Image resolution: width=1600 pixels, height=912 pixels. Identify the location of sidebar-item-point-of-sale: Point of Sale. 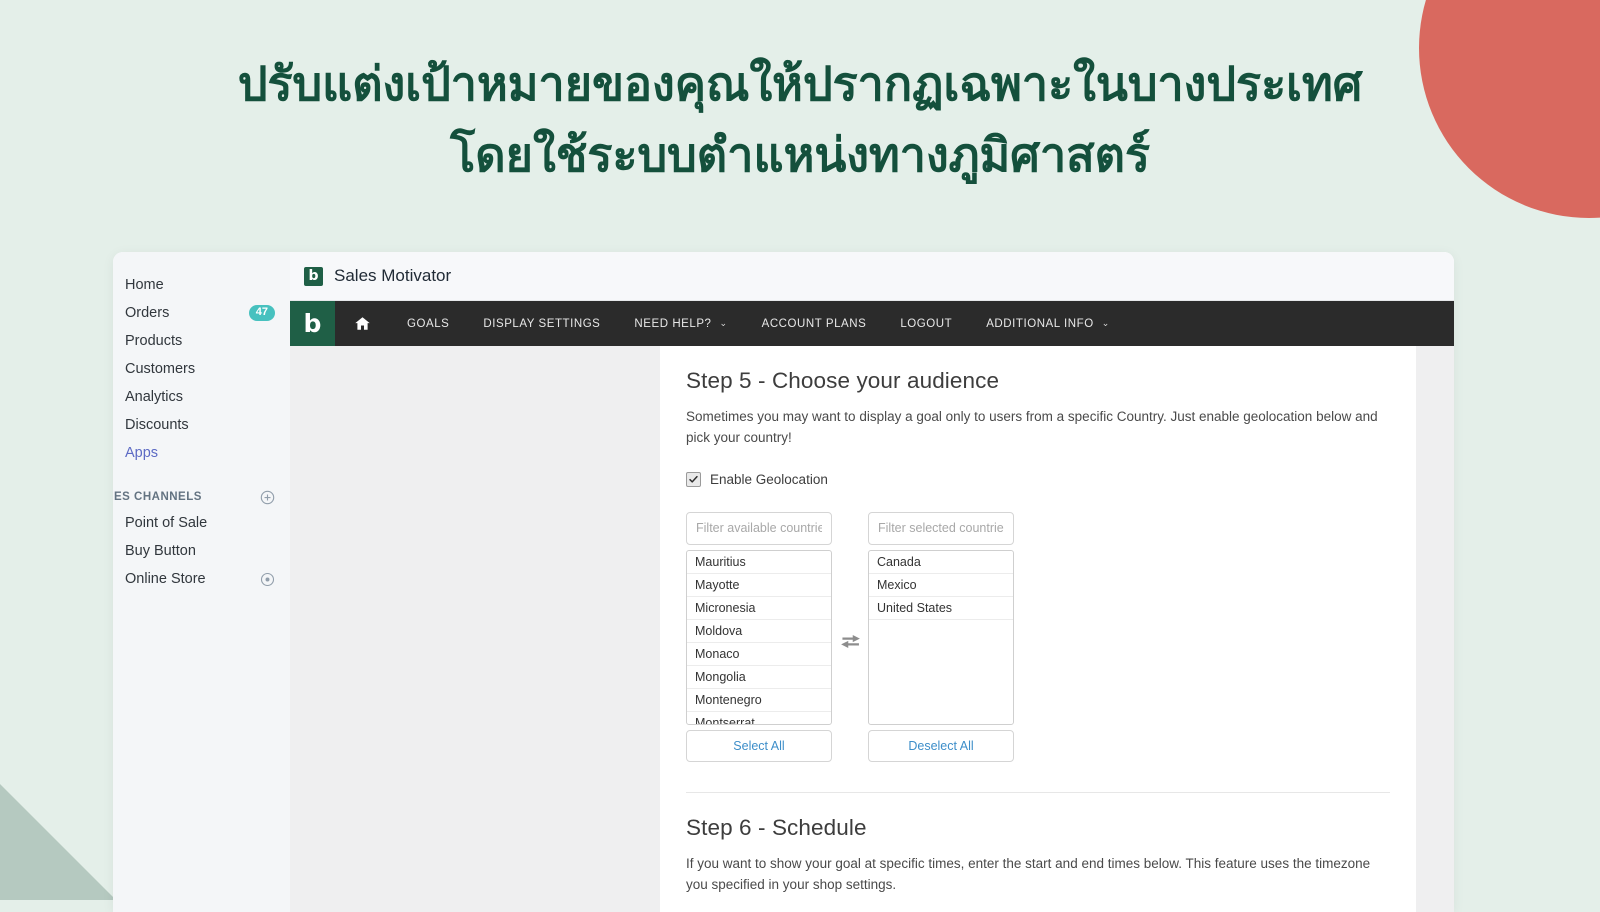
(201, 523).